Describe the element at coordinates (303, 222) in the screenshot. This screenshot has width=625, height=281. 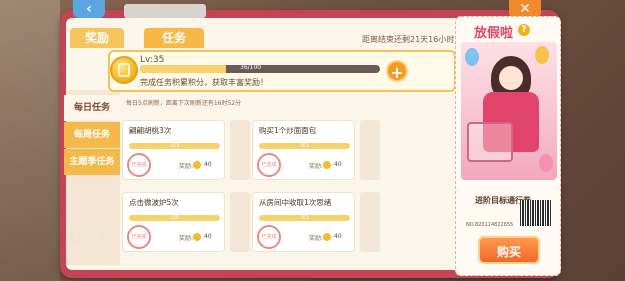
I see `task-card: 从房间中收取1次思绪 0/1 已完成 奖励: 40` at that location.